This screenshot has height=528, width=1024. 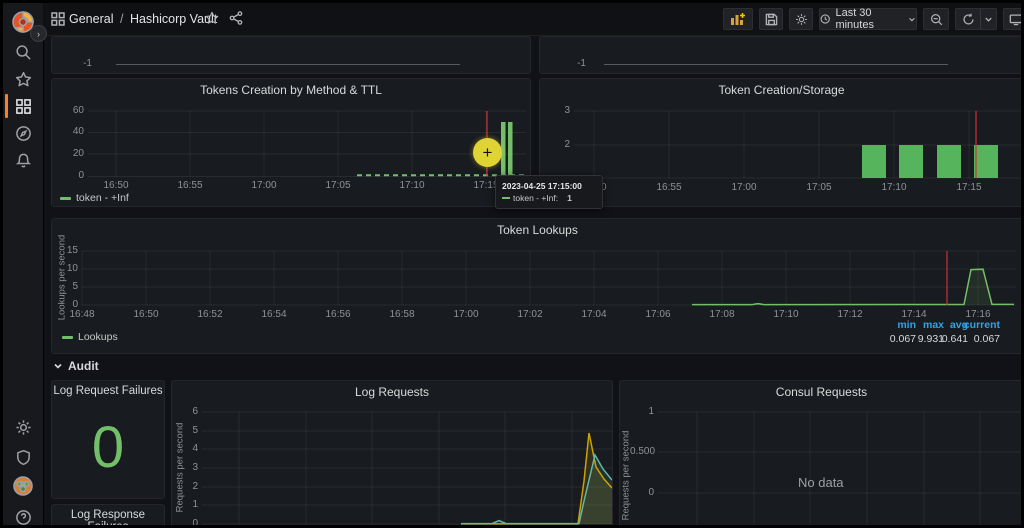 I want to click on y-tick: 5, so click(x=75, y=286).